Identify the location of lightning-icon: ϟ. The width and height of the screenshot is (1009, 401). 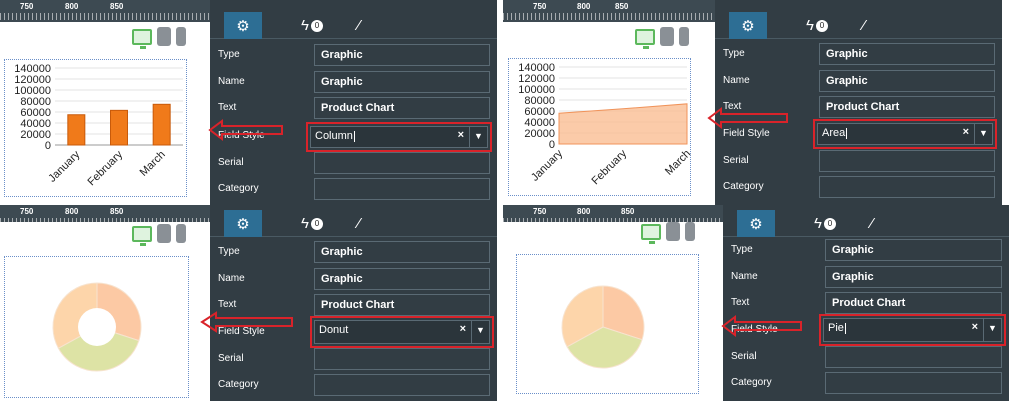
(305, 25).